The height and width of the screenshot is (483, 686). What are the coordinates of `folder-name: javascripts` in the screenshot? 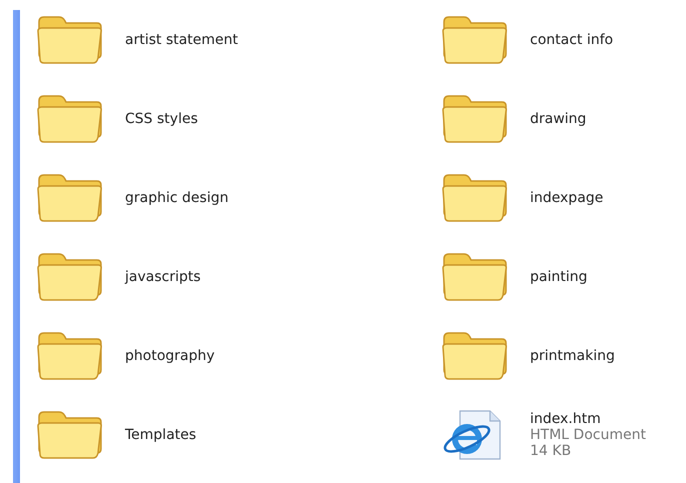 It's located at (163, 276).